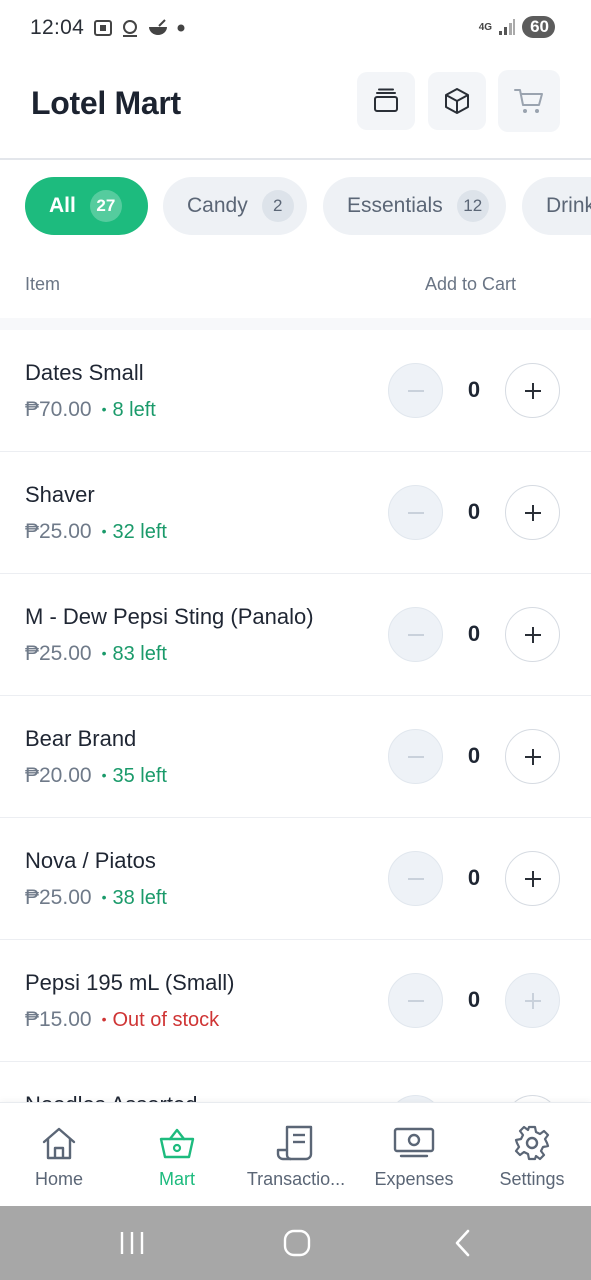 Image resolution: width=591 pixels, height=1280 pixels. I want to click on product-meta: ₱70.00 • 8 left, so click(90, 410).